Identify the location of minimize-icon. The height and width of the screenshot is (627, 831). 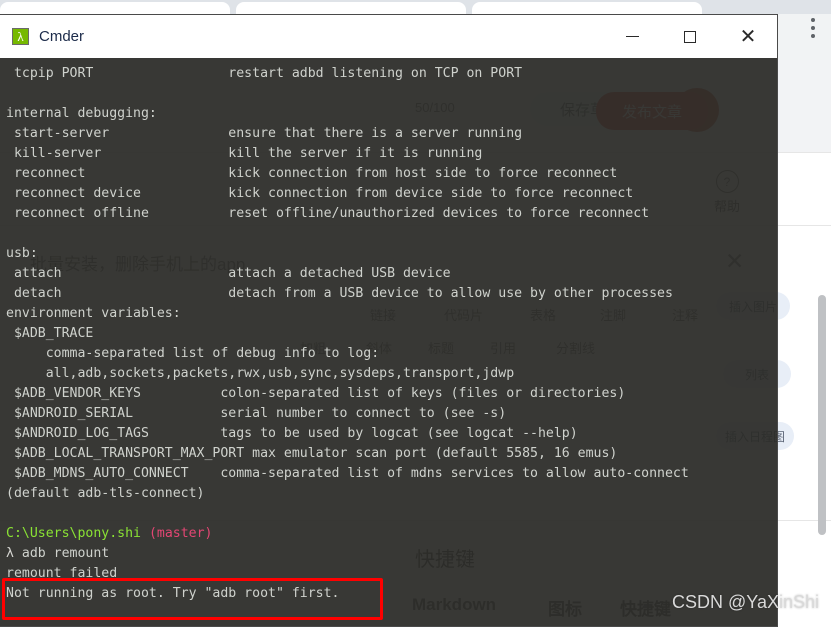
(632, 36).